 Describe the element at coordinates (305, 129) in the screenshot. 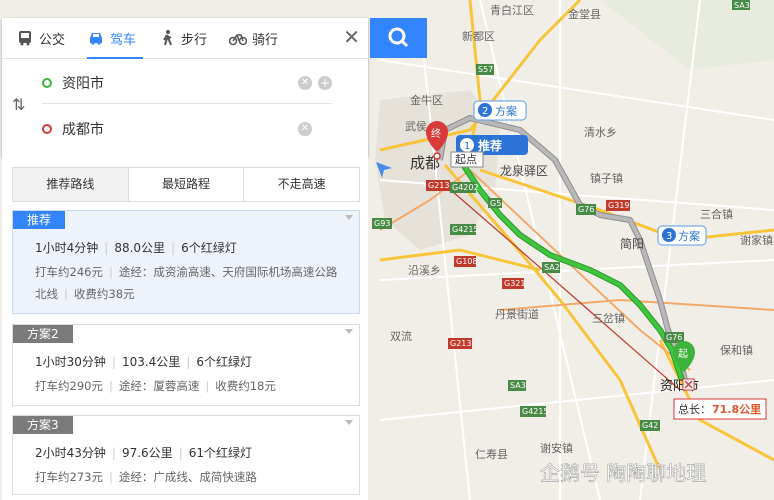

I see `clear-end-icon: ✕` at that location.